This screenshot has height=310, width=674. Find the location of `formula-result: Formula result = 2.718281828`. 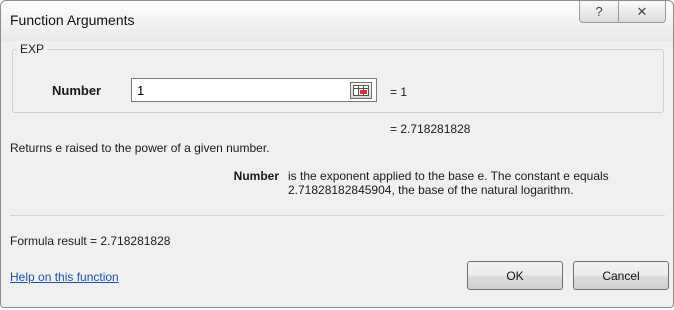

formula-result: Formula result = 2.718281828 is located at coordinates (90, 241).